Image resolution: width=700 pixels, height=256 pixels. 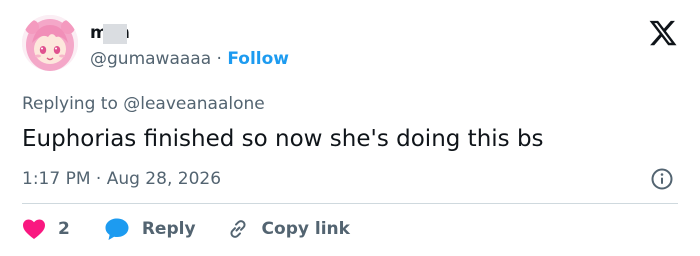 I want to click on like-button: 2, so click(x=46, y=229).